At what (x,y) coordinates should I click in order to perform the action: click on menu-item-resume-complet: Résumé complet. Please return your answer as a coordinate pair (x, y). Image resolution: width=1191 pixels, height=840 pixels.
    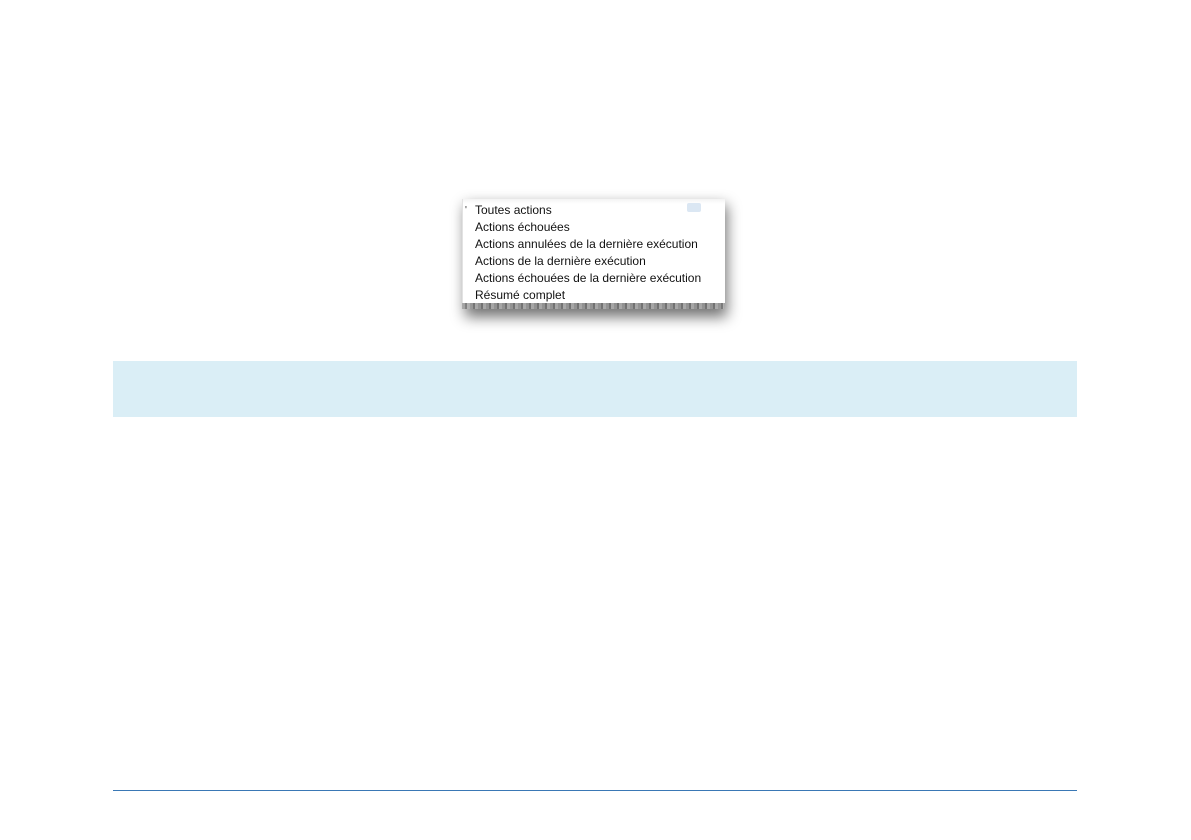
    Looking at the image, I should click on (594, 295).